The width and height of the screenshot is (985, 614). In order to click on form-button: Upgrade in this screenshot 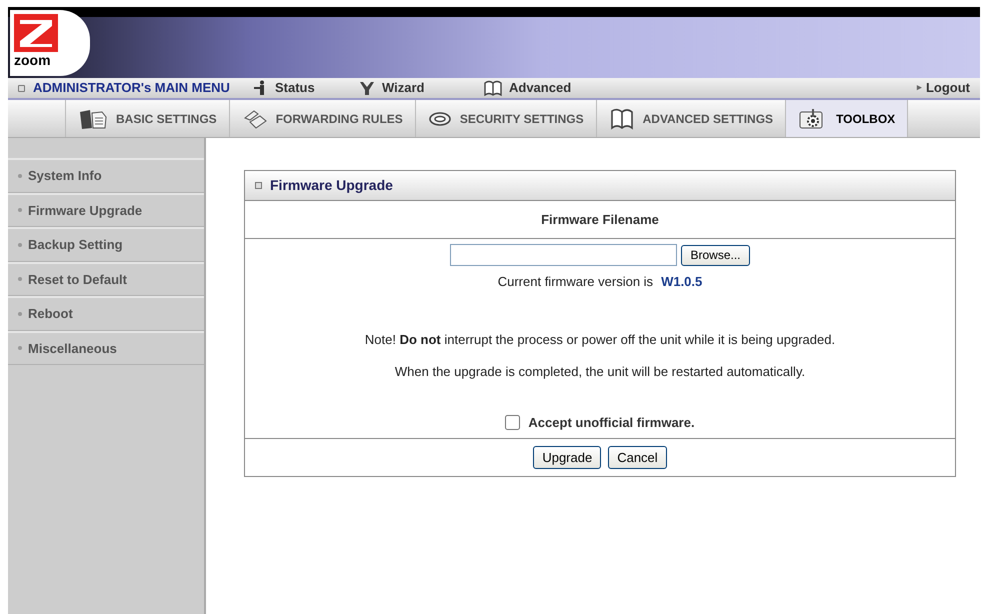, I will do `click(567, 457)`.